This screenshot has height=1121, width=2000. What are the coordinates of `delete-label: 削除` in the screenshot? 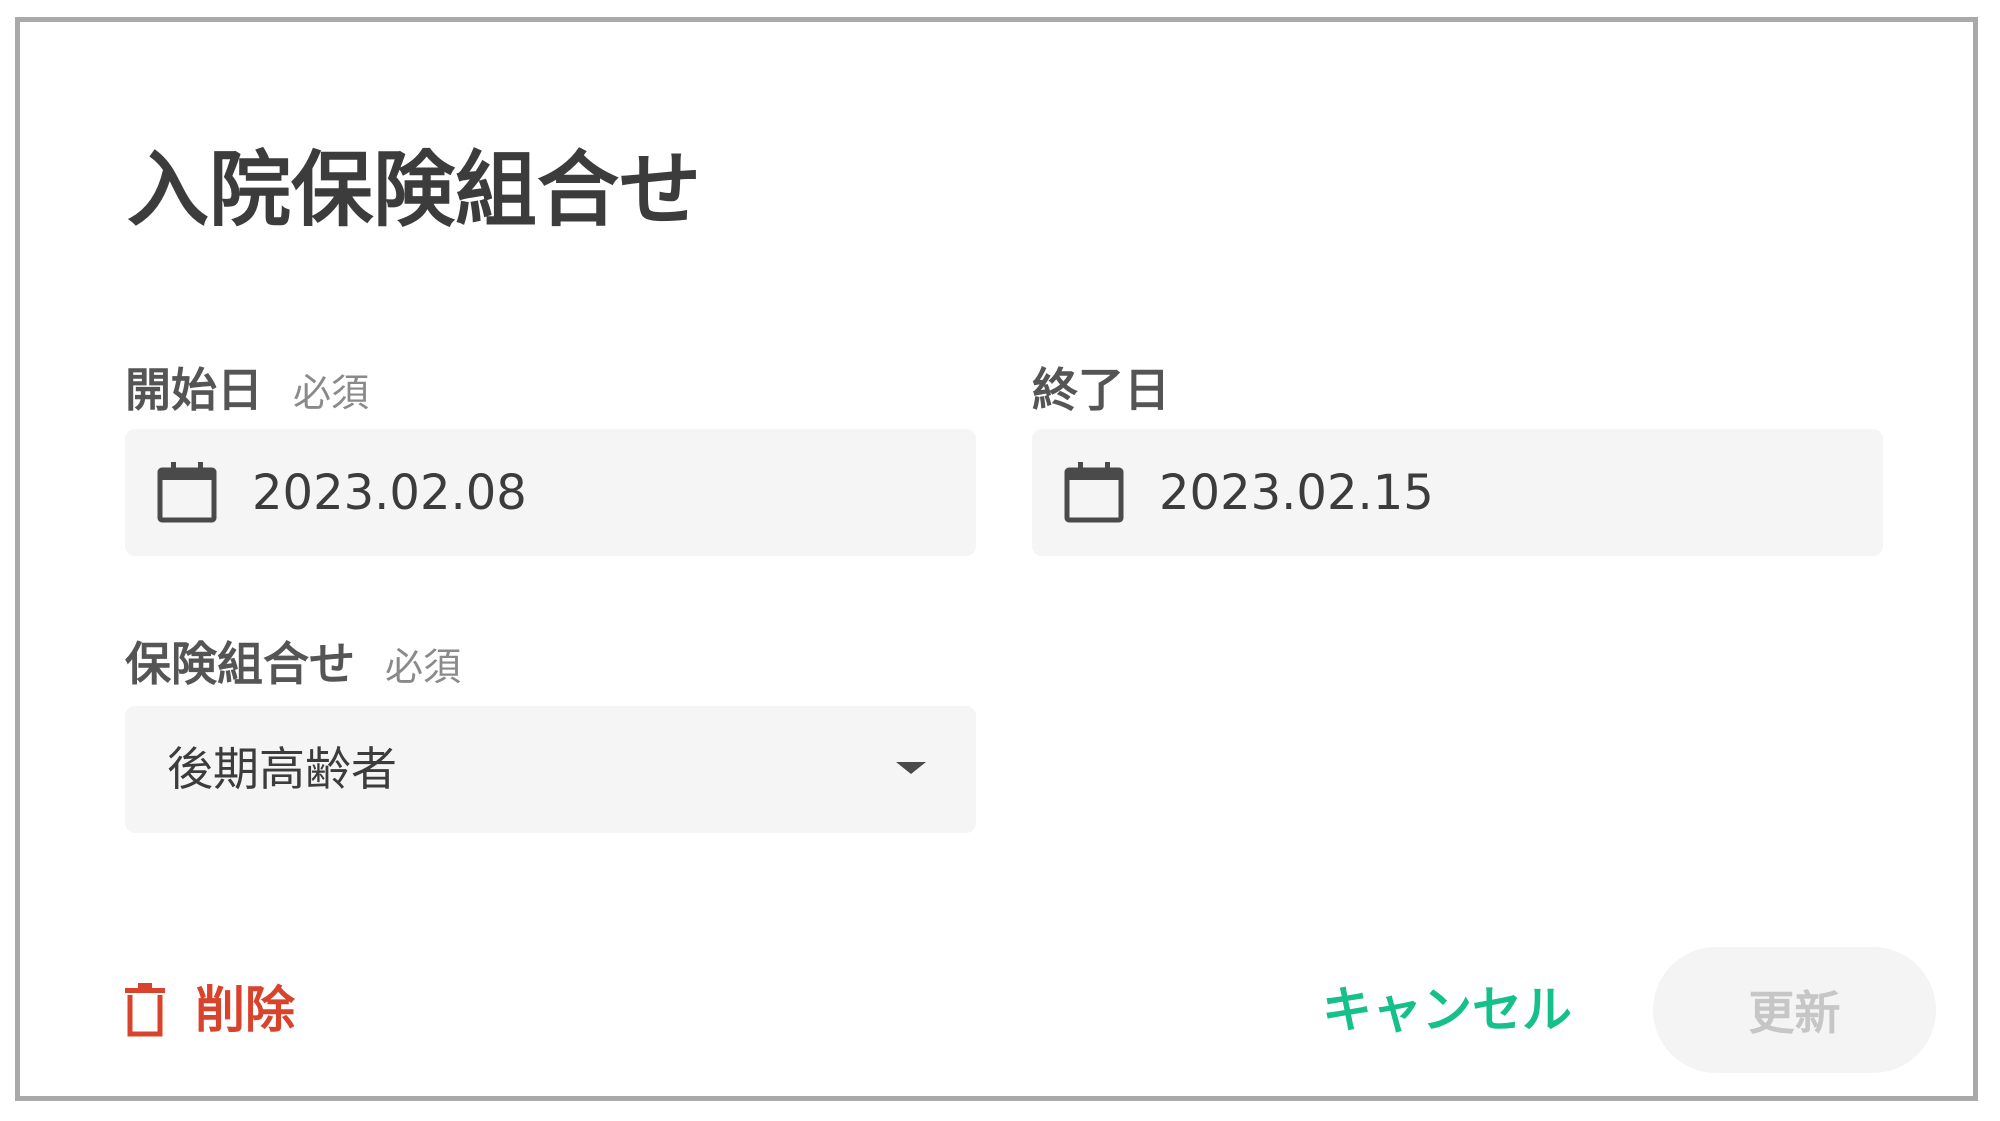 It's located at (245, 1010).